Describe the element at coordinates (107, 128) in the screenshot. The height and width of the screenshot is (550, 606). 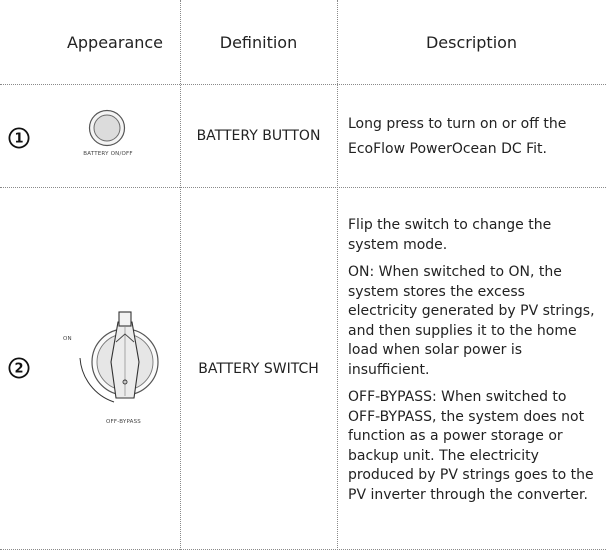
I see `battery-button-icon` at that location.